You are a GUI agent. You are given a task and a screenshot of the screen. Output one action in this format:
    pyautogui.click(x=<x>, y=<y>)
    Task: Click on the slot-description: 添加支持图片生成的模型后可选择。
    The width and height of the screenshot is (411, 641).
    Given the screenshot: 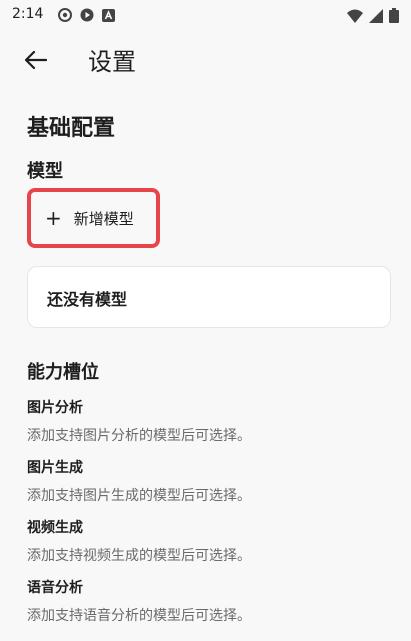 What is the action you would take?
    pyautogui.click(x=139, y=496)
    